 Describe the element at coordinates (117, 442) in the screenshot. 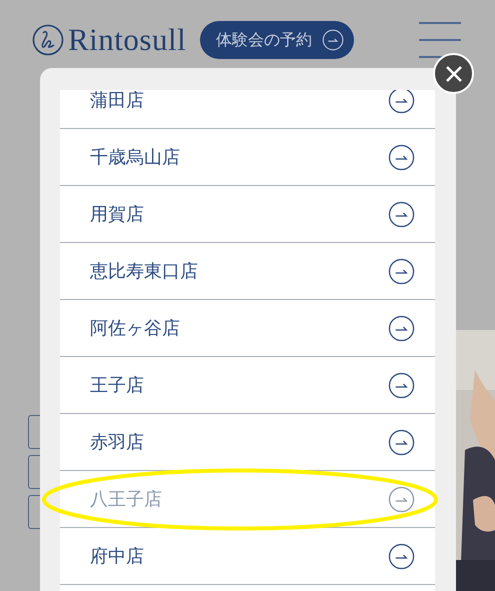

I see `store-name: 赤羽店` at that location.